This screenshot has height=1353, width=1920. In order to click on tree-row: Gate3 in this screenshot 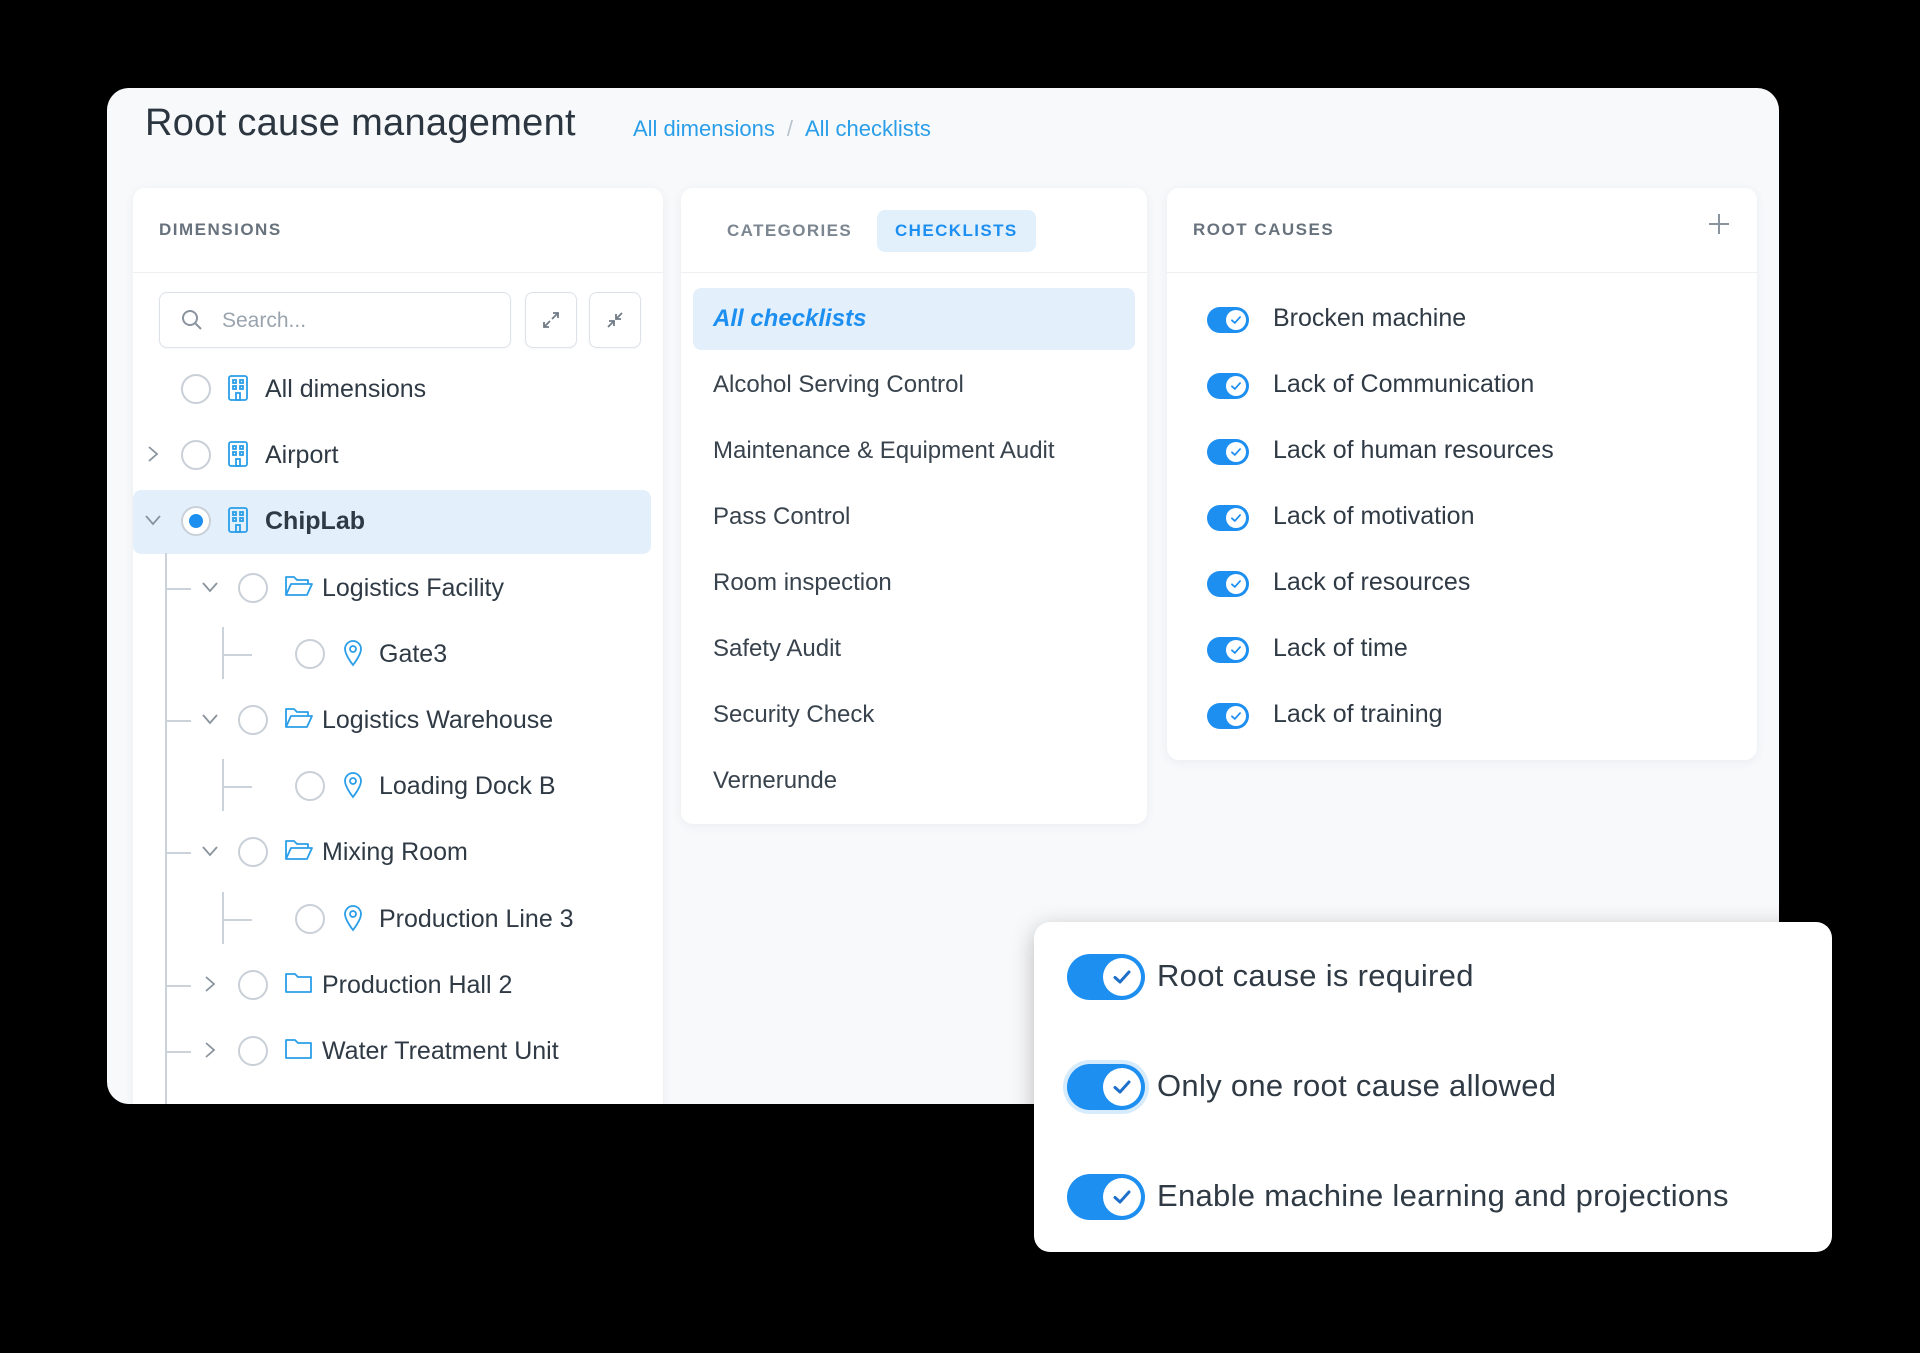, I will do `click(392, 655)`.